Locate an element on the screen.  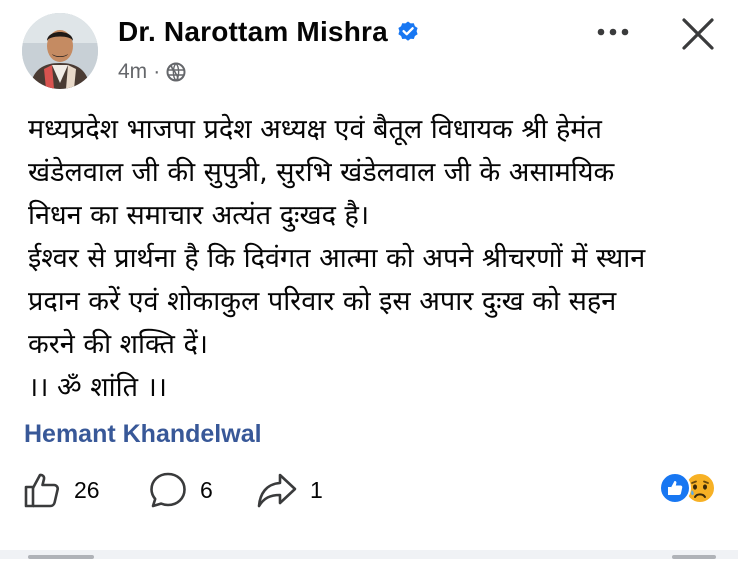
author-row: Dr. Narottam Mishra is located at coordinates (269, 32).